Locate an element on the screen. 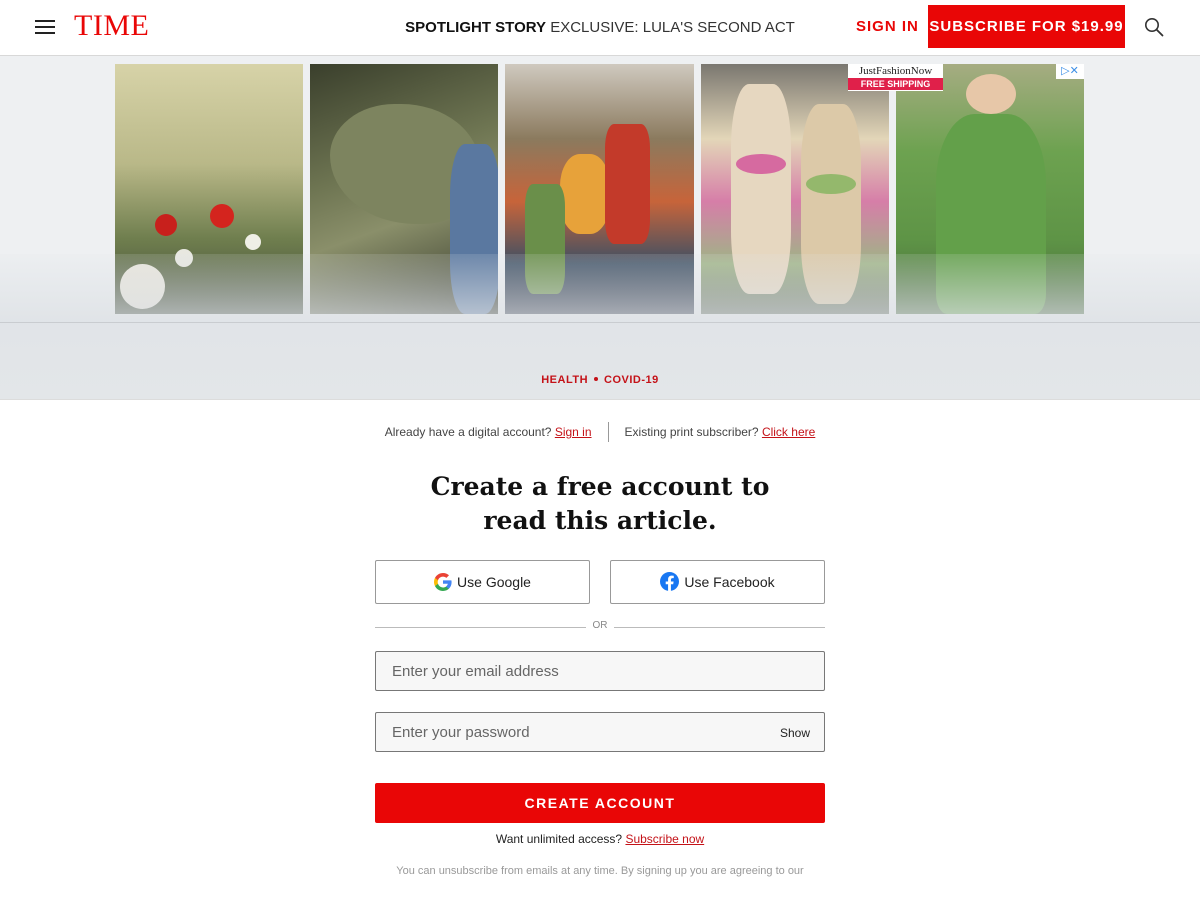 This screenshot has height=900, width=1200. google-icon is located at coordinates (443, 581).